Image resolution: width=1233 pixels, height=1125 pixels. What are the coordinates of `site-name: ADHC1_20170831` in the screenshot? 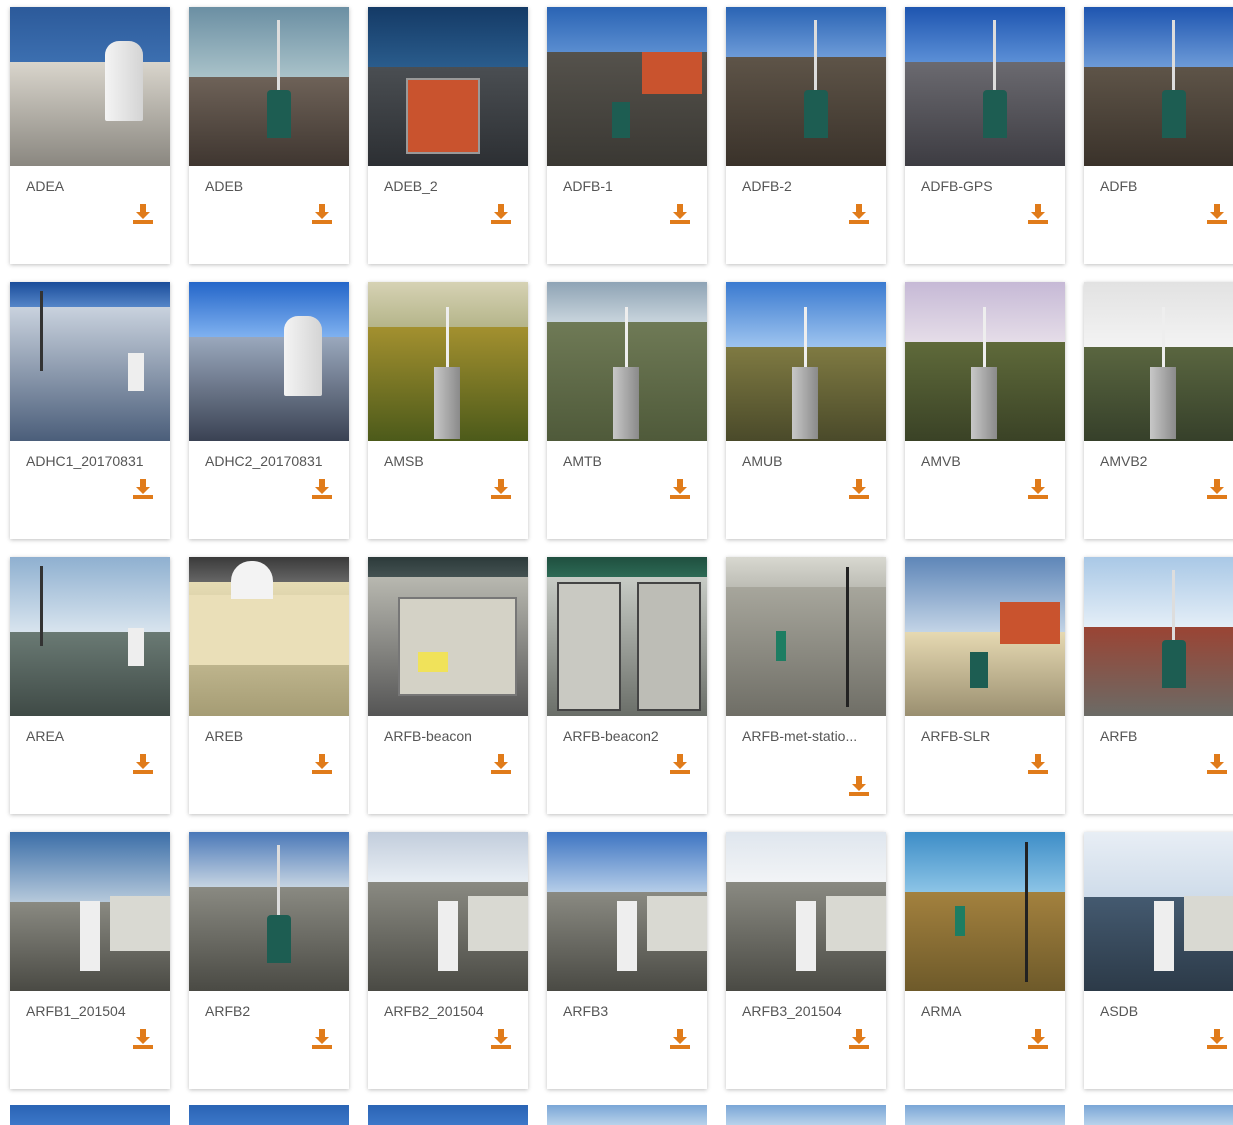 It's located at (93, 461).